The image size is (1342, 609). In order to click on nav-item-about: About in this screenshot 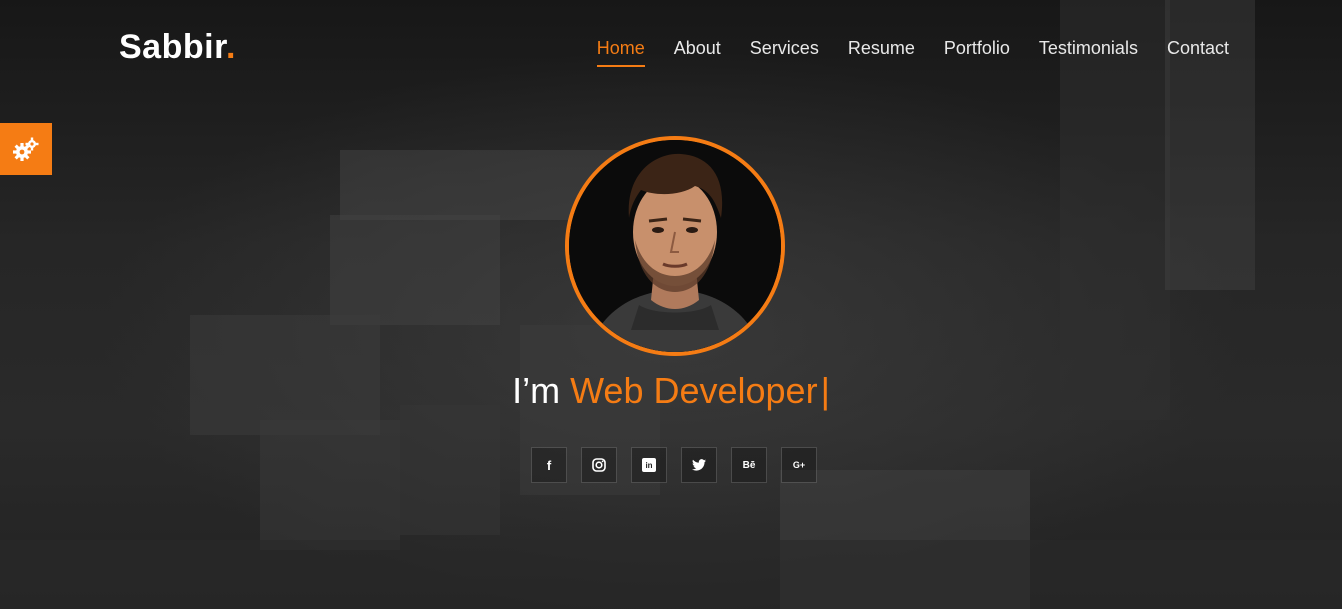, I will do `click(697, 52)`.